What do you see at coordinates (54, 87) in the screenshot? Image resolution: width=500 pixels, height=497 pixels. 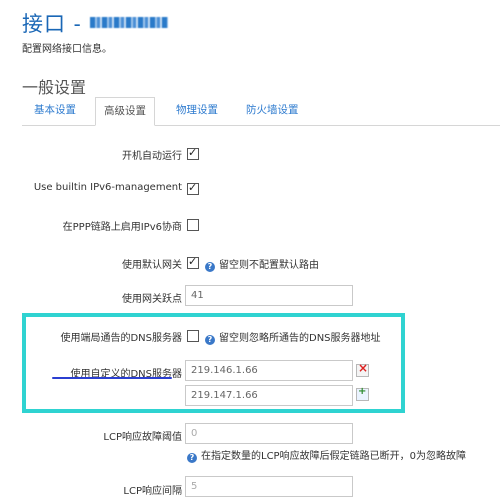 I see `section-title: 一般设置` at bounding box center [54, 87].